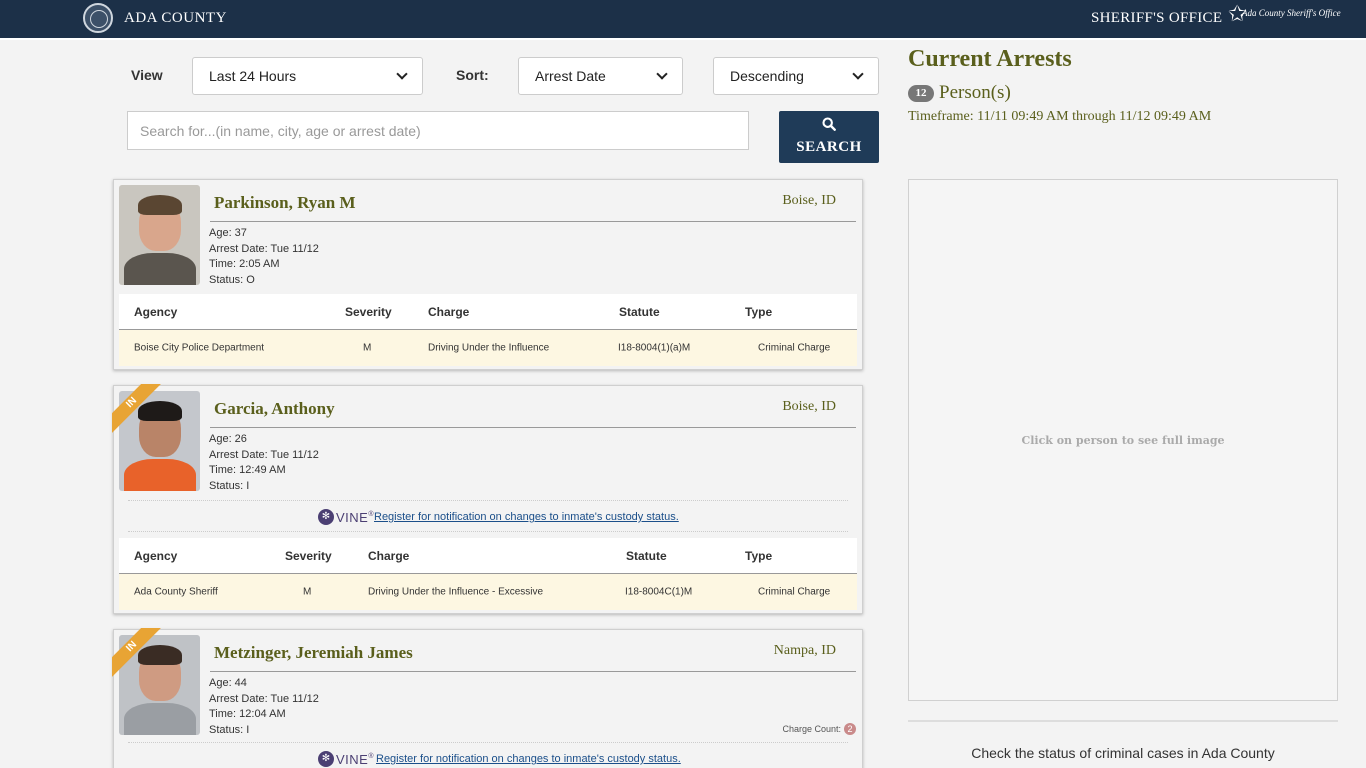  What do you see at coordinates (767, 76) in the screenshot?
I see `order-select-value: Descending` at bounding box center [767, 76].